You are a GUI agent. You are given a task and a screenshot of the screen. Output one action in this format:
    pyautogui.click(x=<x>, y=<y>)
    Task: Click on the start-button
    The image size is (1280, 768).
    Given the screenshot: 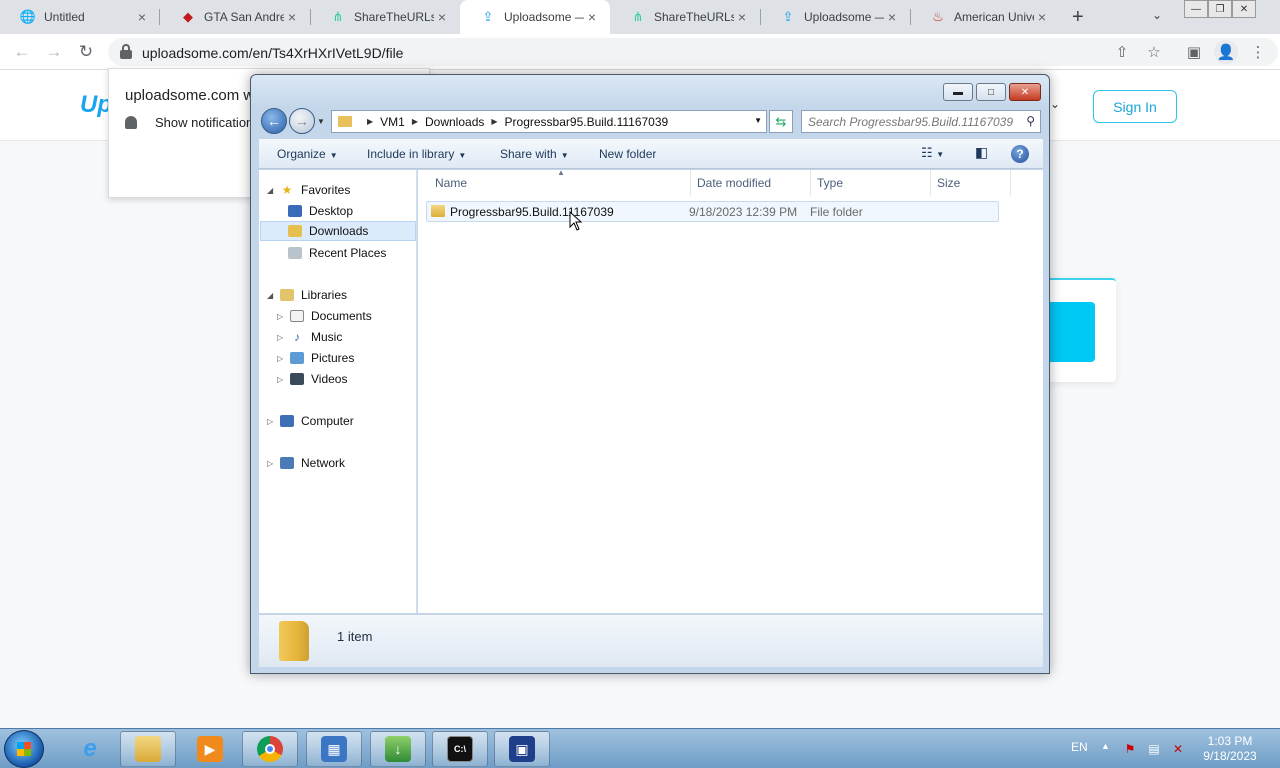 What is the action you would take?
    pyautogui.click(x=24, y=749)
    